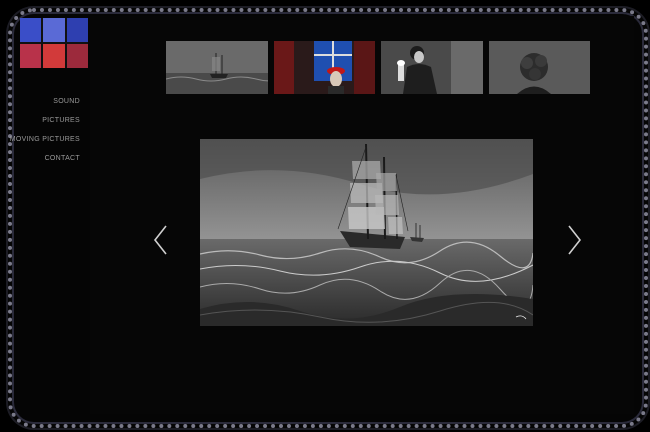 This screenshot has height=432, width=650. Describe the element at coordinates (539, 67) in the screenshot. I see `thumbnail-curly-haired-figure` at that location.